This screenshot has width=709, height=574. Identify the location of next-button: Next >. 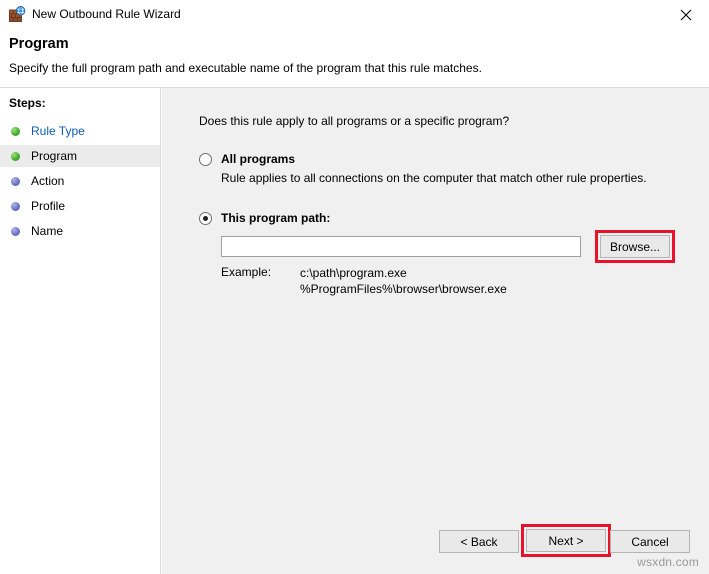
(566, 540).